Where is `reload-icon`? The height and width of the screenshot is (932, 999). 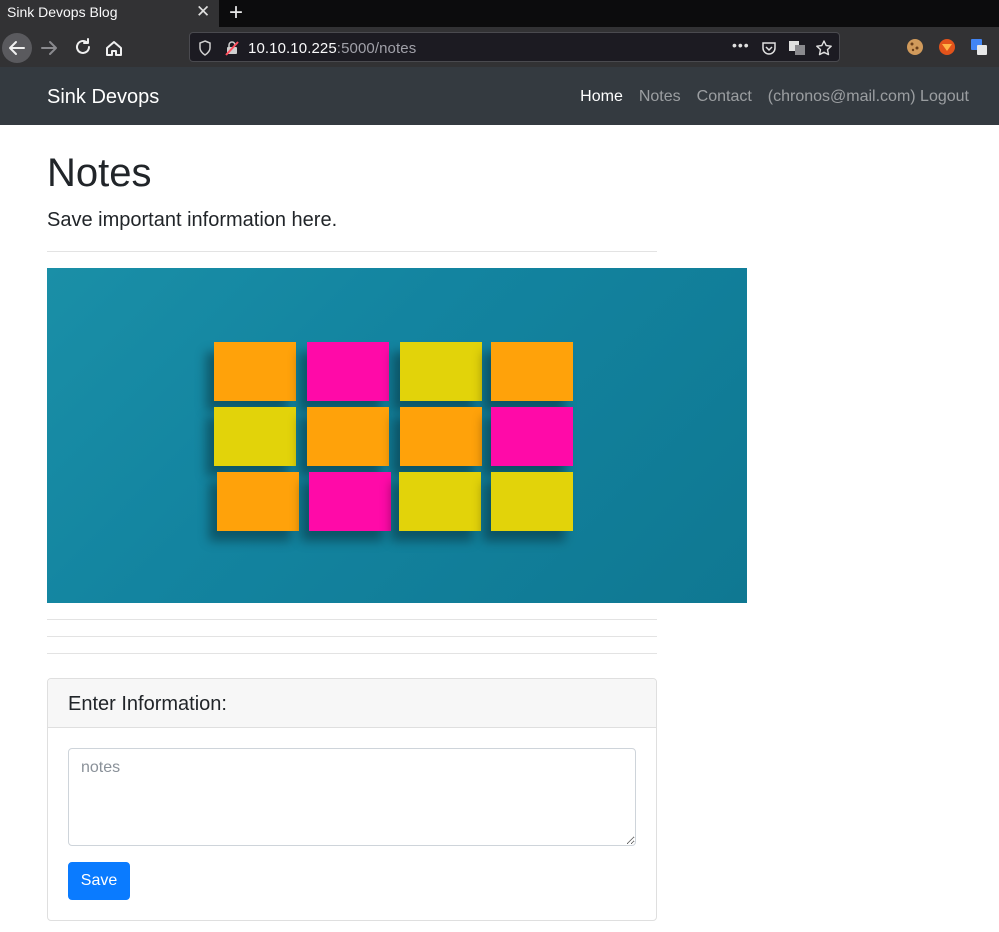
reload-icon is located at coordinates (83, 46).